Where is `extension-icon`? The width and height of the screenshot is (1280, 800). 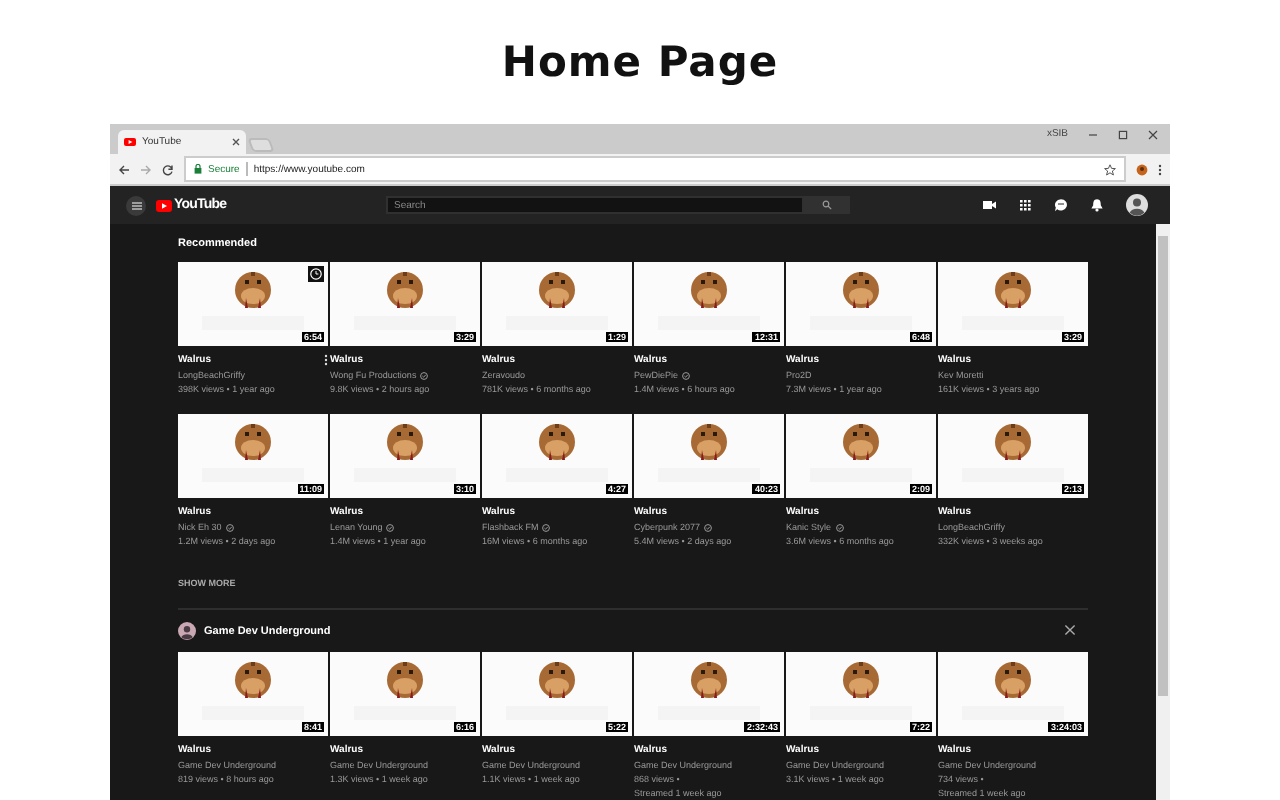
extension-icon is located at coordinates (1142, 169).